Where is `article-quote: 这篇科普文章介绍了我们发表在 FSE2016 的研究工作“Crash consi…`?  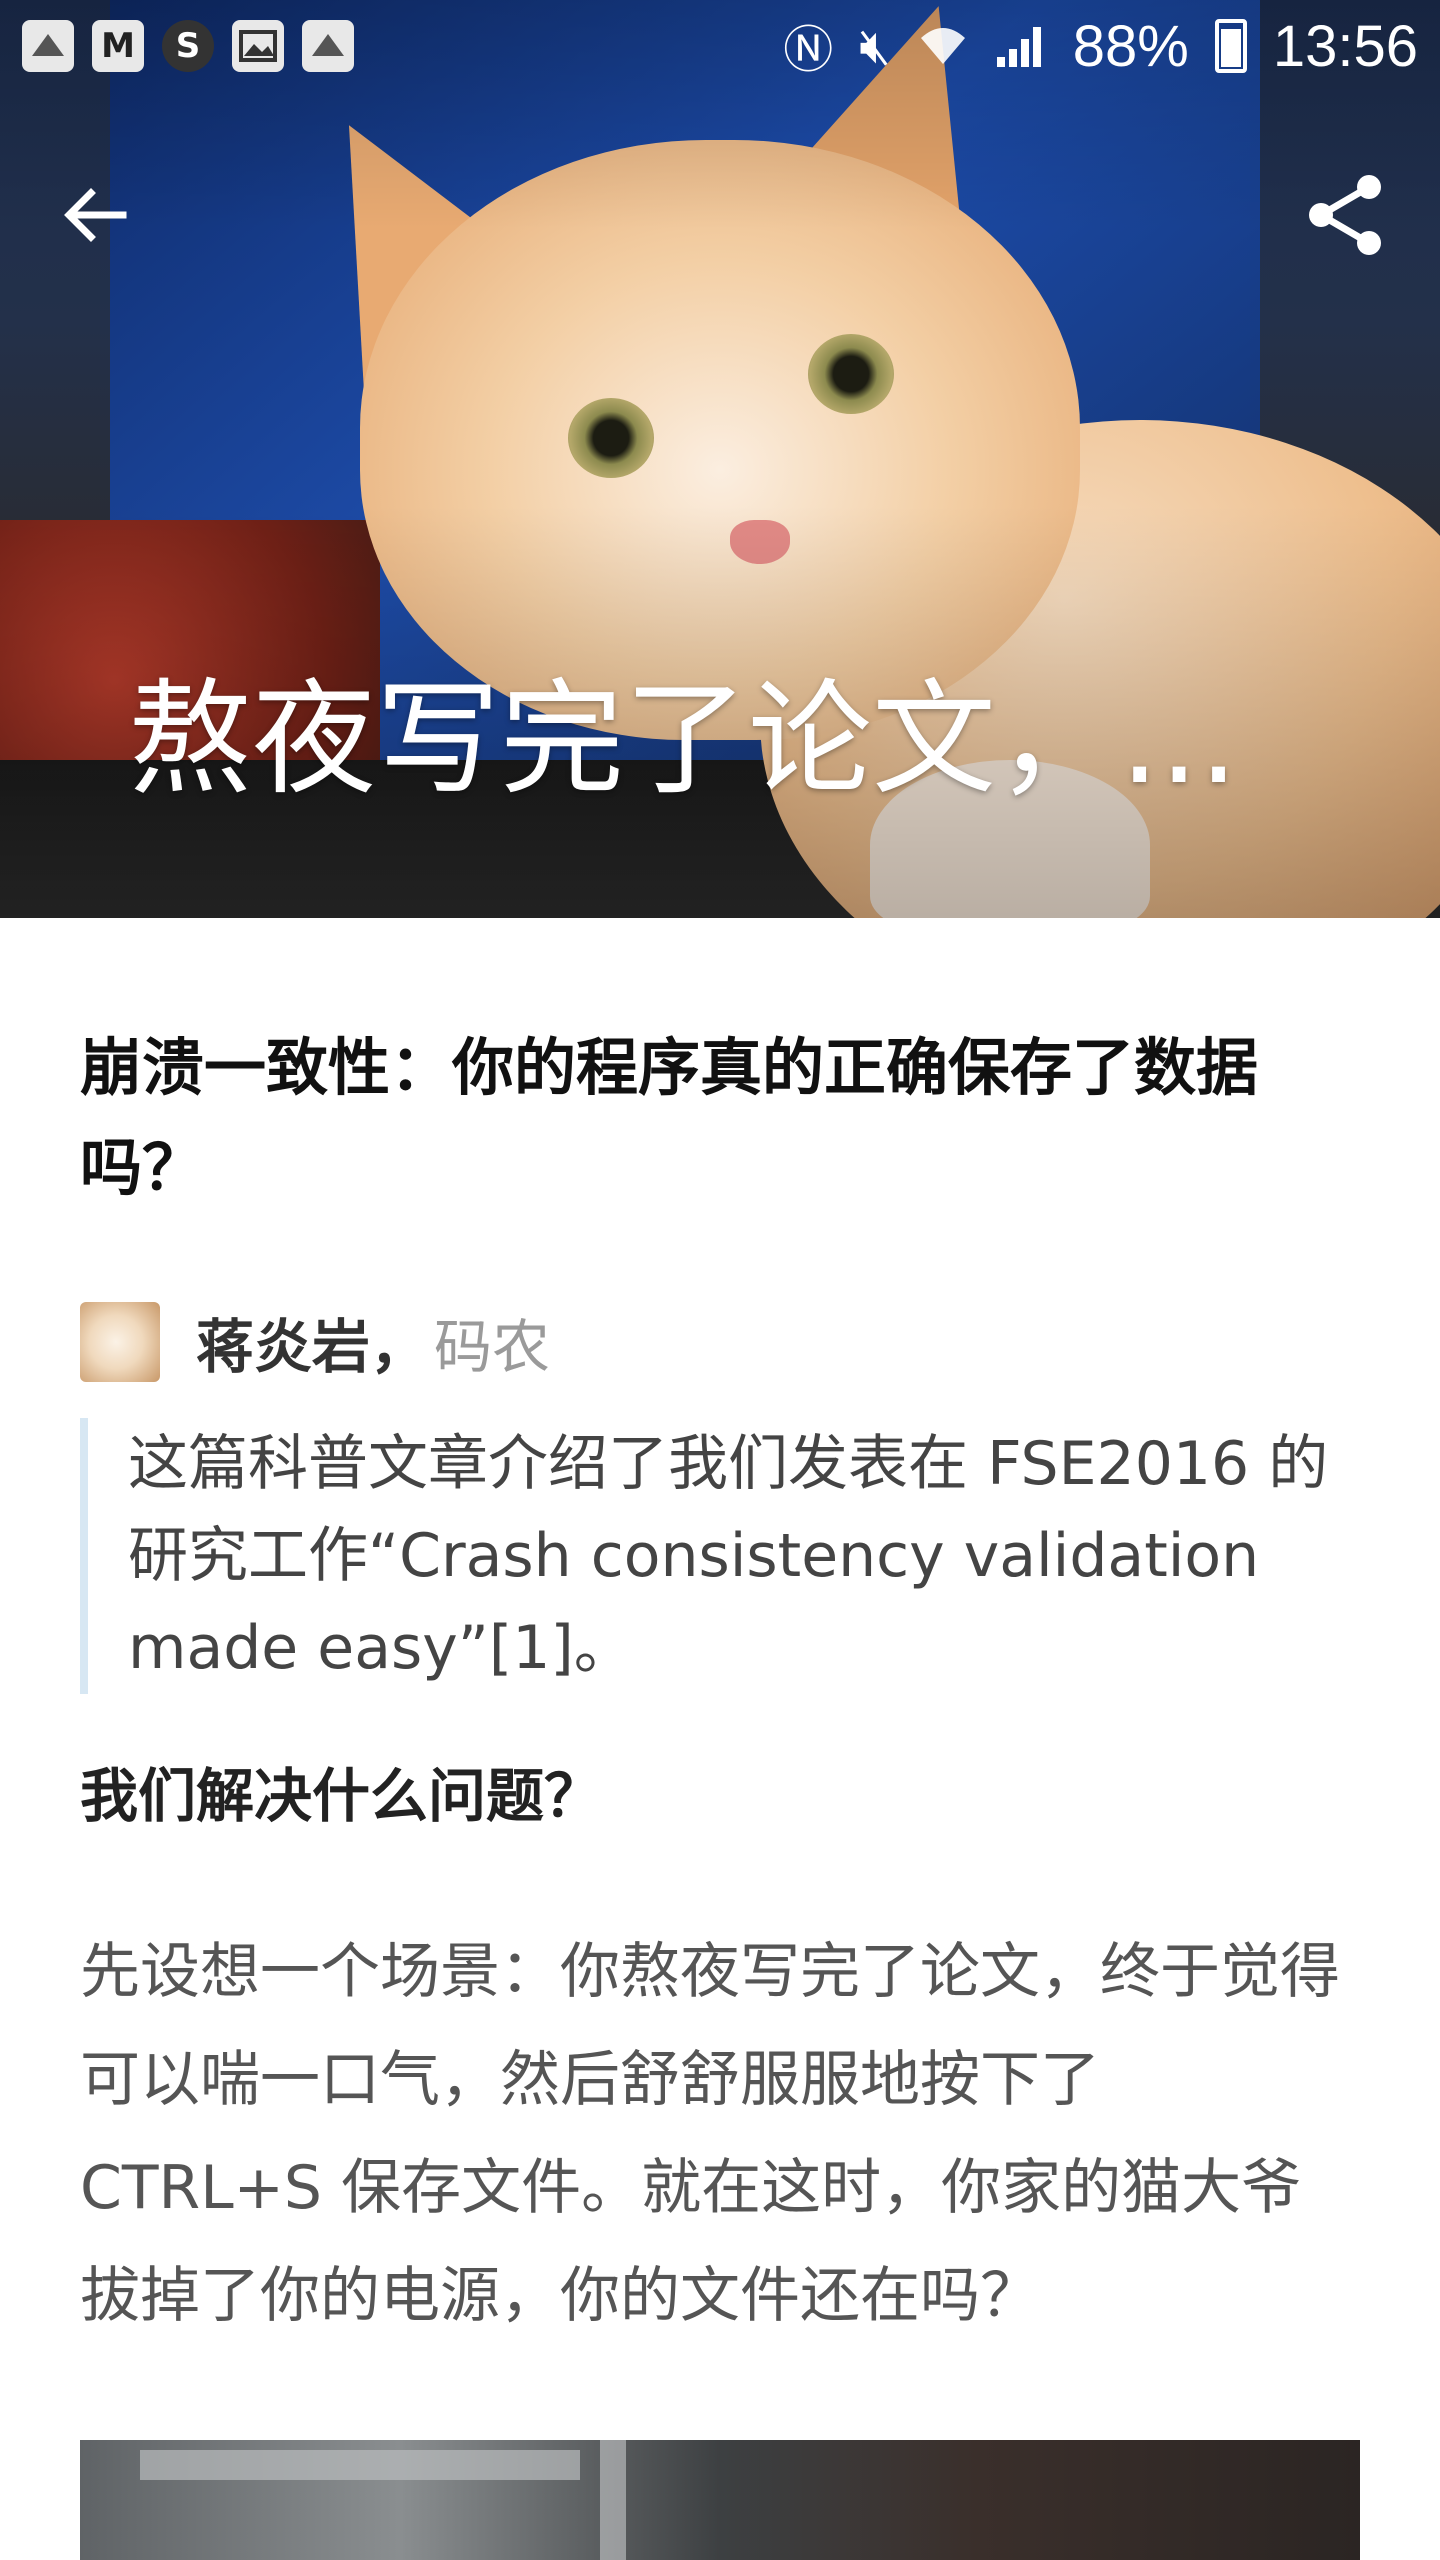 article-quote: 这篇科普文章介绍了我们发表在 FSE2016 的研究工作“Crash consi… is located at coordinates (720, 1556).